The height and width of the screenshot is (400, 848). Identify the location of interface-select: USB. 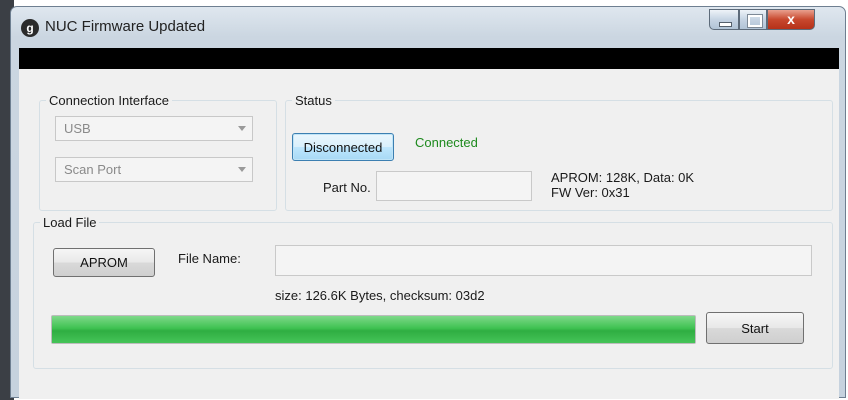
(154, 128).